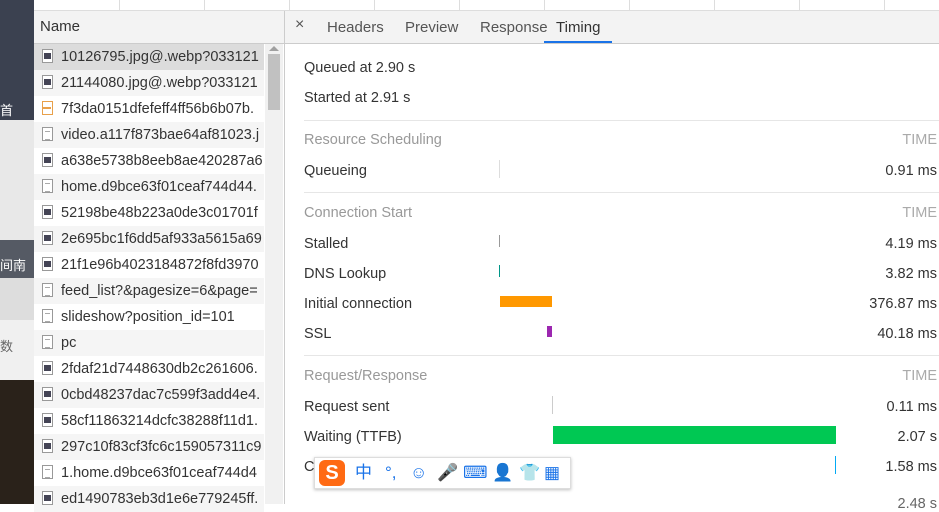 Image resolution: width=939 pixels, height=512 pixels. I want to click on started-at-text: Started at 2.91 s, so click(357, 98).